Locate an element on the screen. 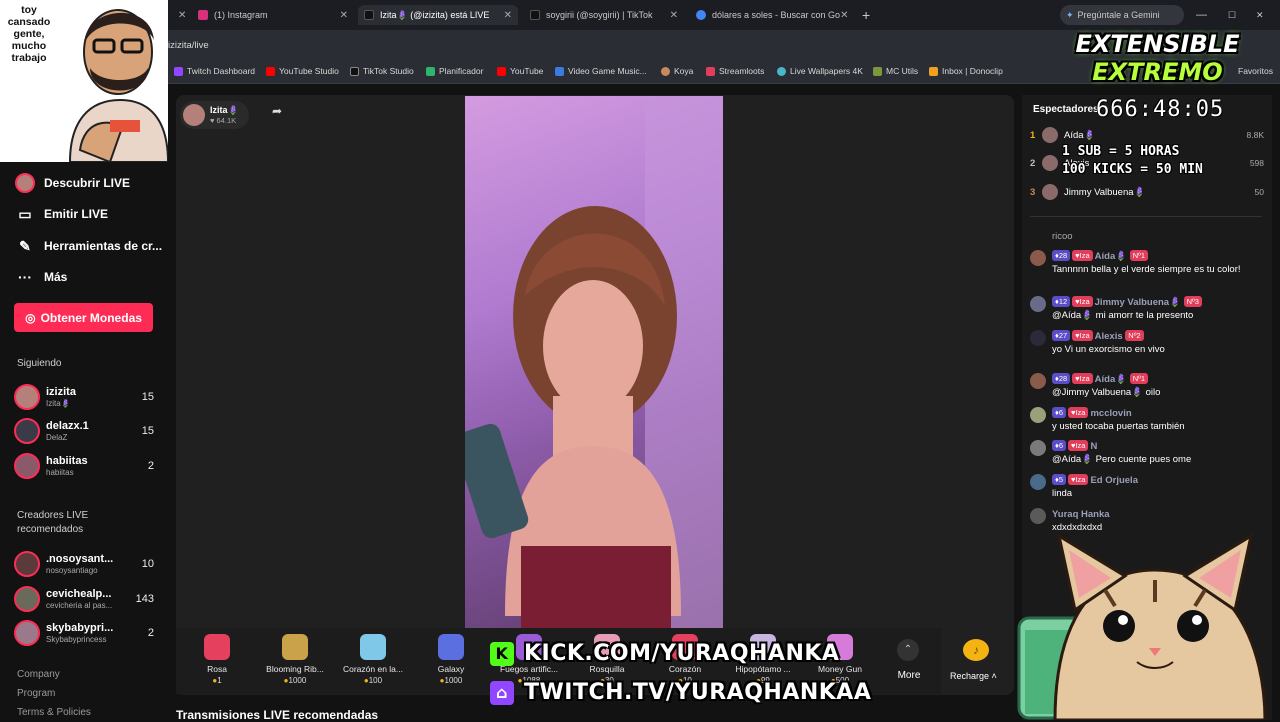 The height and width of the screenshot is (722, 1280). gift-item: Galaxy ●1000 is located at coordinates (451, 659).